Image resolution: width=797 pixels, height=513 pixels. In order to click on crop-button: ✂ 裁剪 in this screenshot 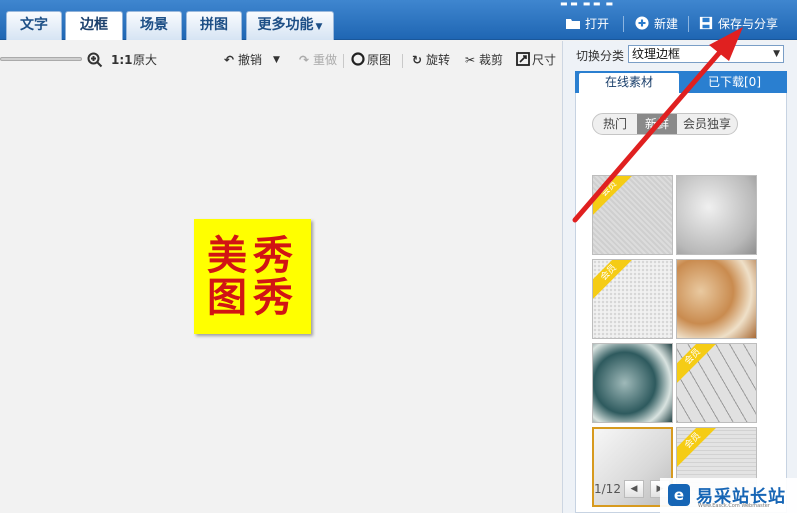, I will do `click(483, 60)`.